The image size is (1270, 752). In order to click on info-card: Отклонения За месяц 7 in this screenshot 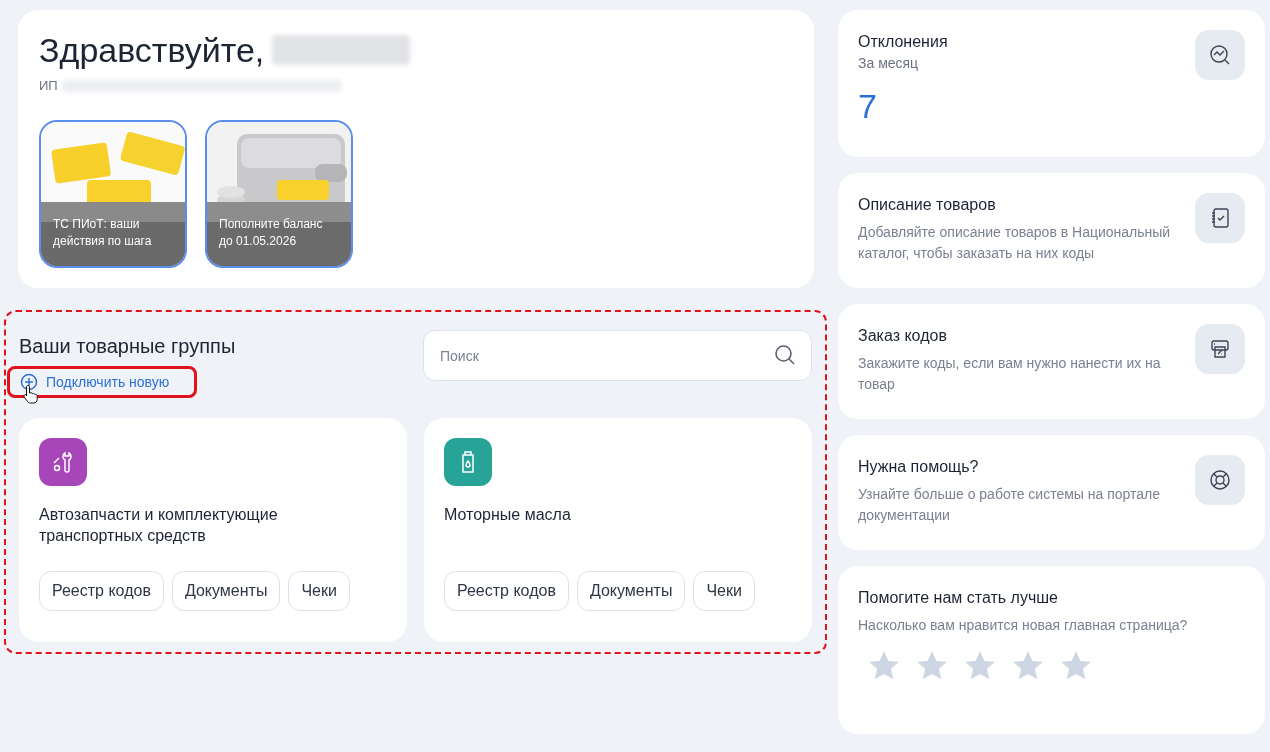, I will do `click(1051, 83)`.